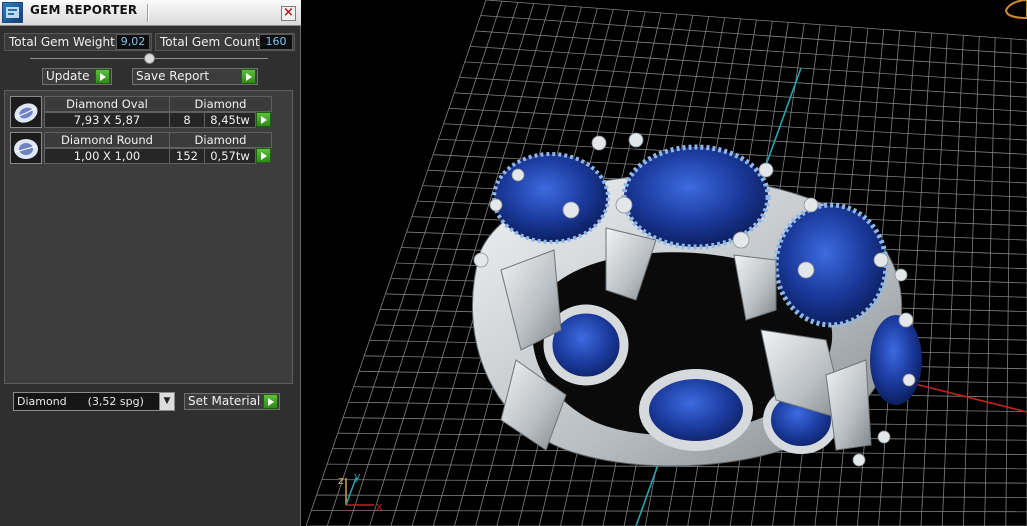 The image size is (1027, 526). Describe the element at coordinates (187, 156) in the screenshot. I see `gem-count: 152` at that location.